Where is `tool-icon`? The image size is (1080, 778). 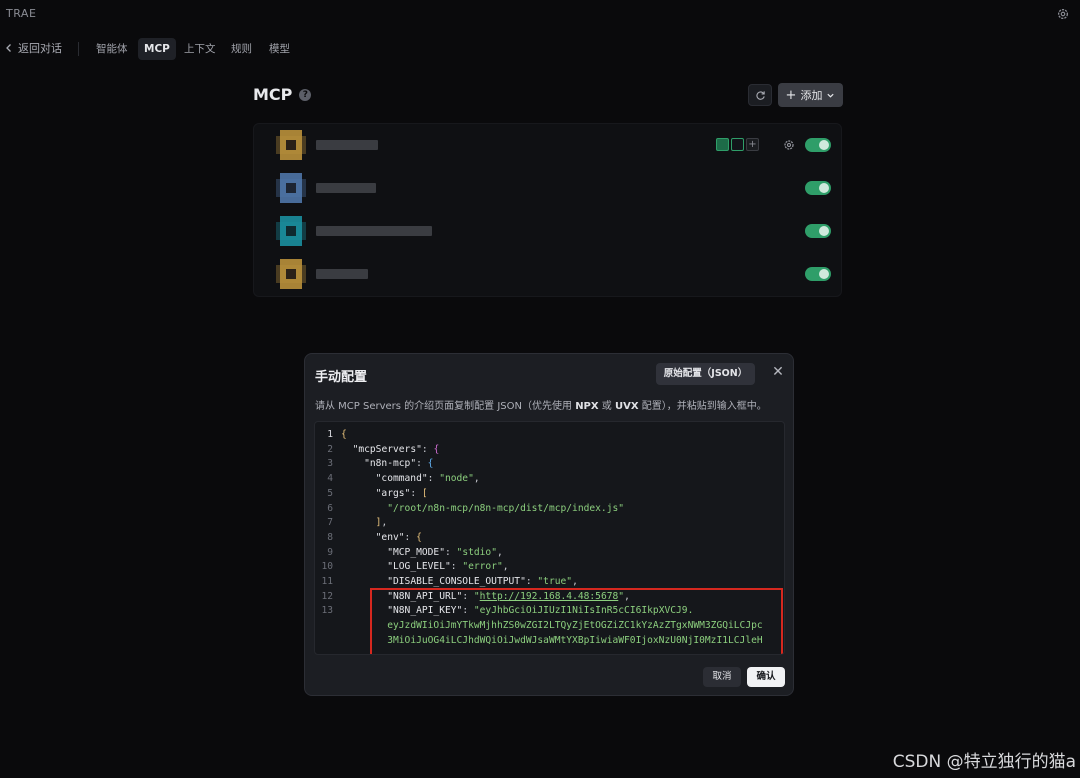
tool-icon is located at coordinates (722, 144).